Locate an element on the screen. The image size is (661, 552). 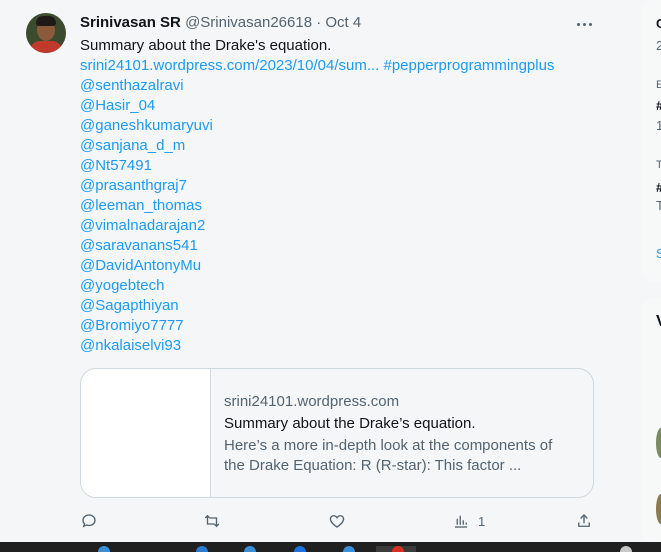
hashtag: #pepperprogrammingplus is located at coordinates (469, 65).